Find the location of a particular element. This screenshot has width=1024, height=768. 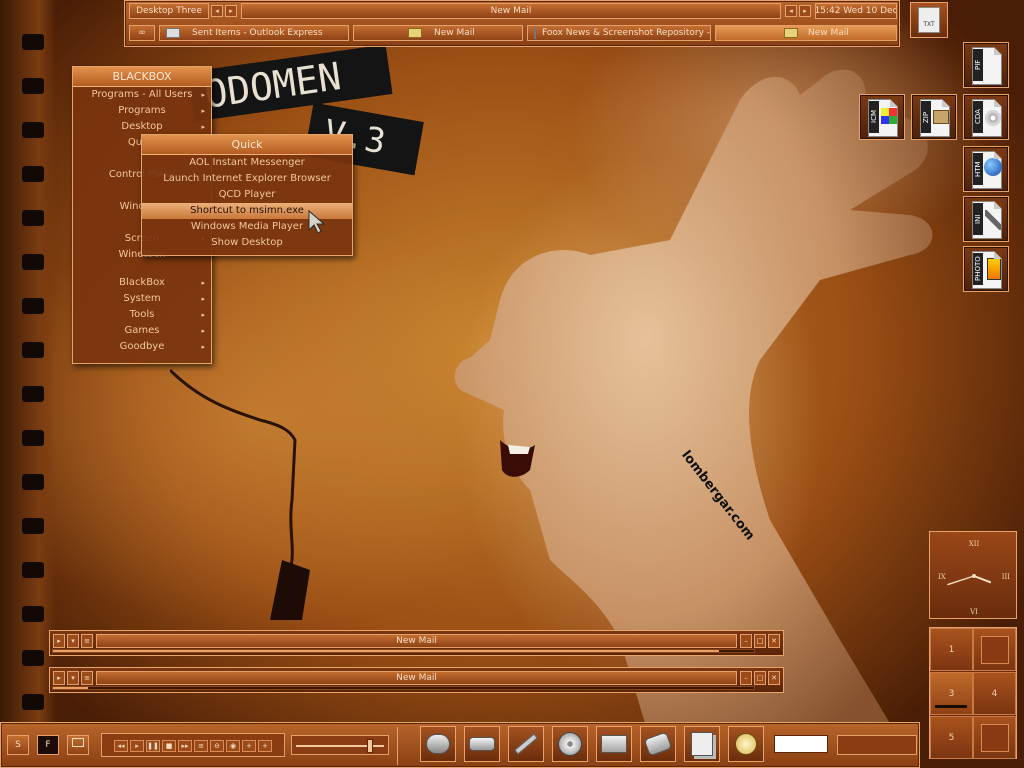

tray-file-button: TXT is located at coordinates (929, 20).